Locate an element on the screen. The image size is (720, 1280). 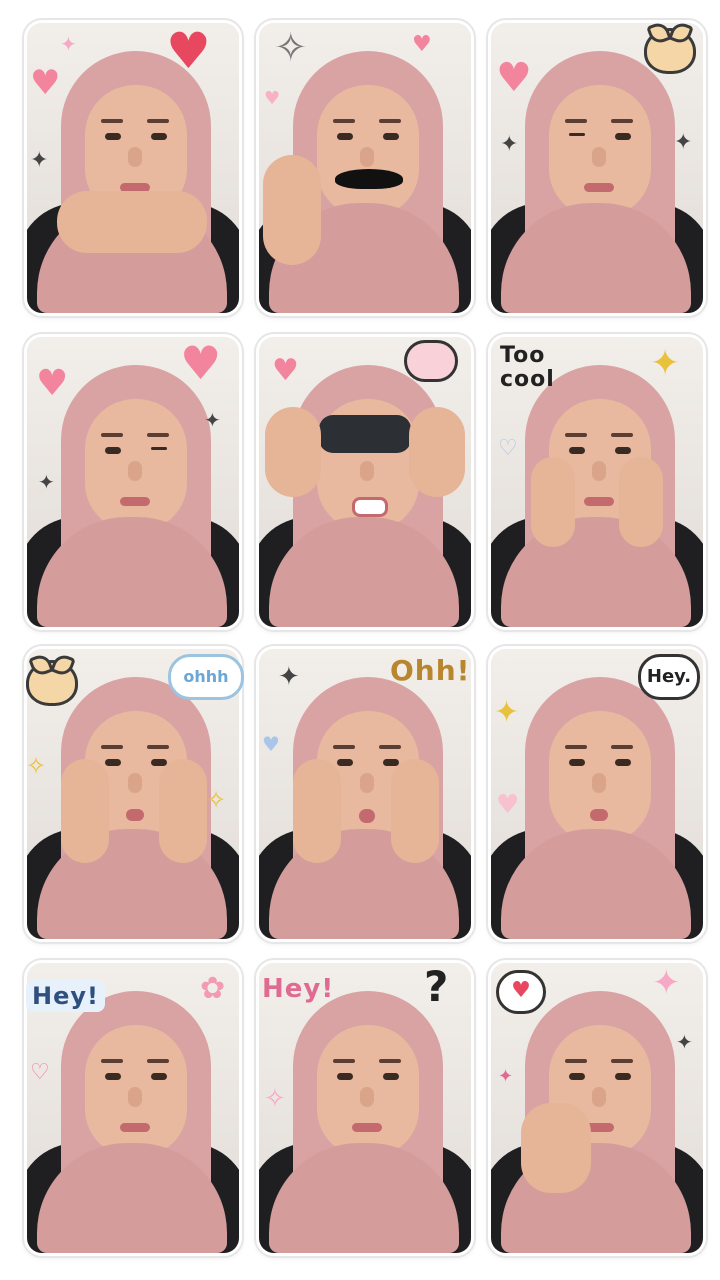
speech-bubble-icon is located at coordinates (431, 361).